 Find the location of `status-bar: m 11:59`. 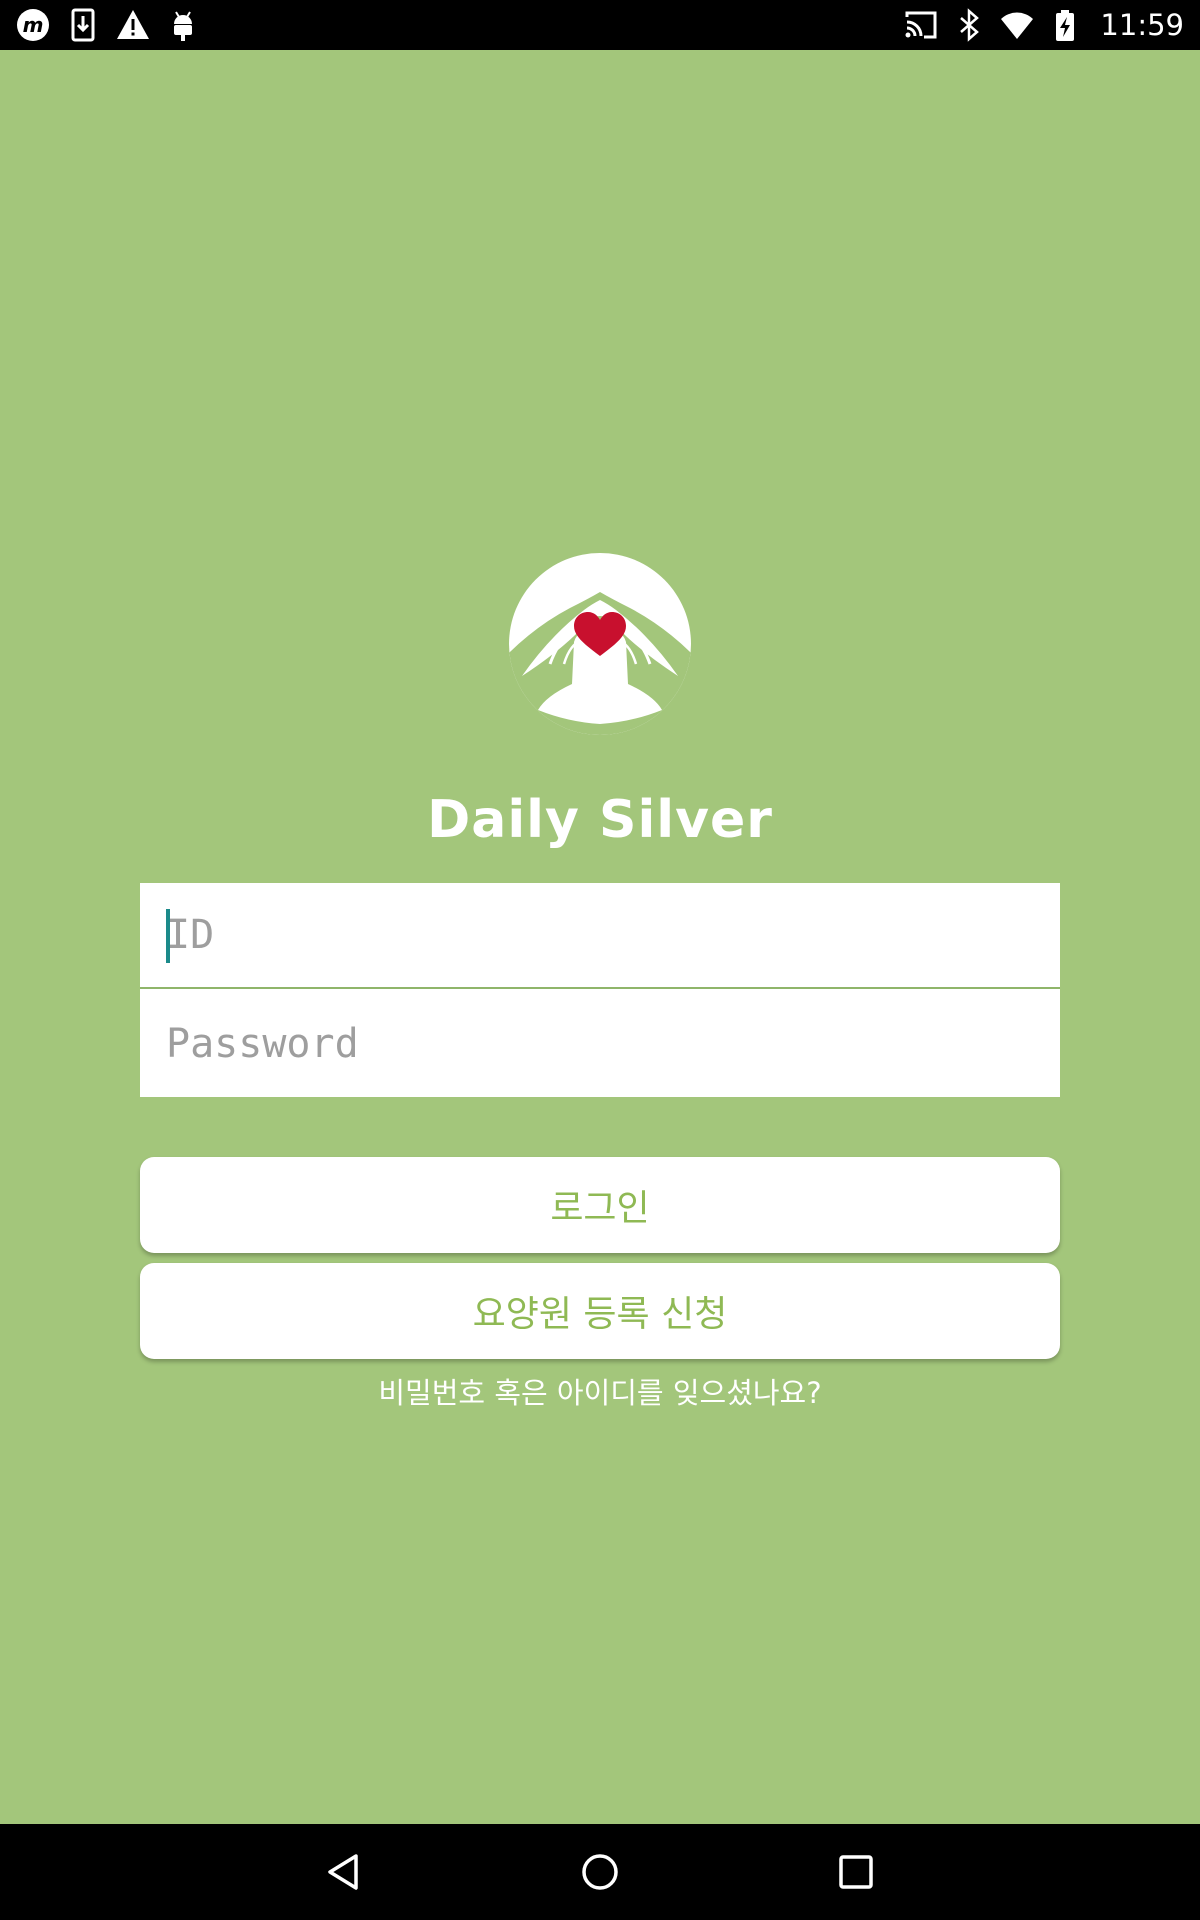

status-bar: m 11:59 is located at coordinates (600, 25).